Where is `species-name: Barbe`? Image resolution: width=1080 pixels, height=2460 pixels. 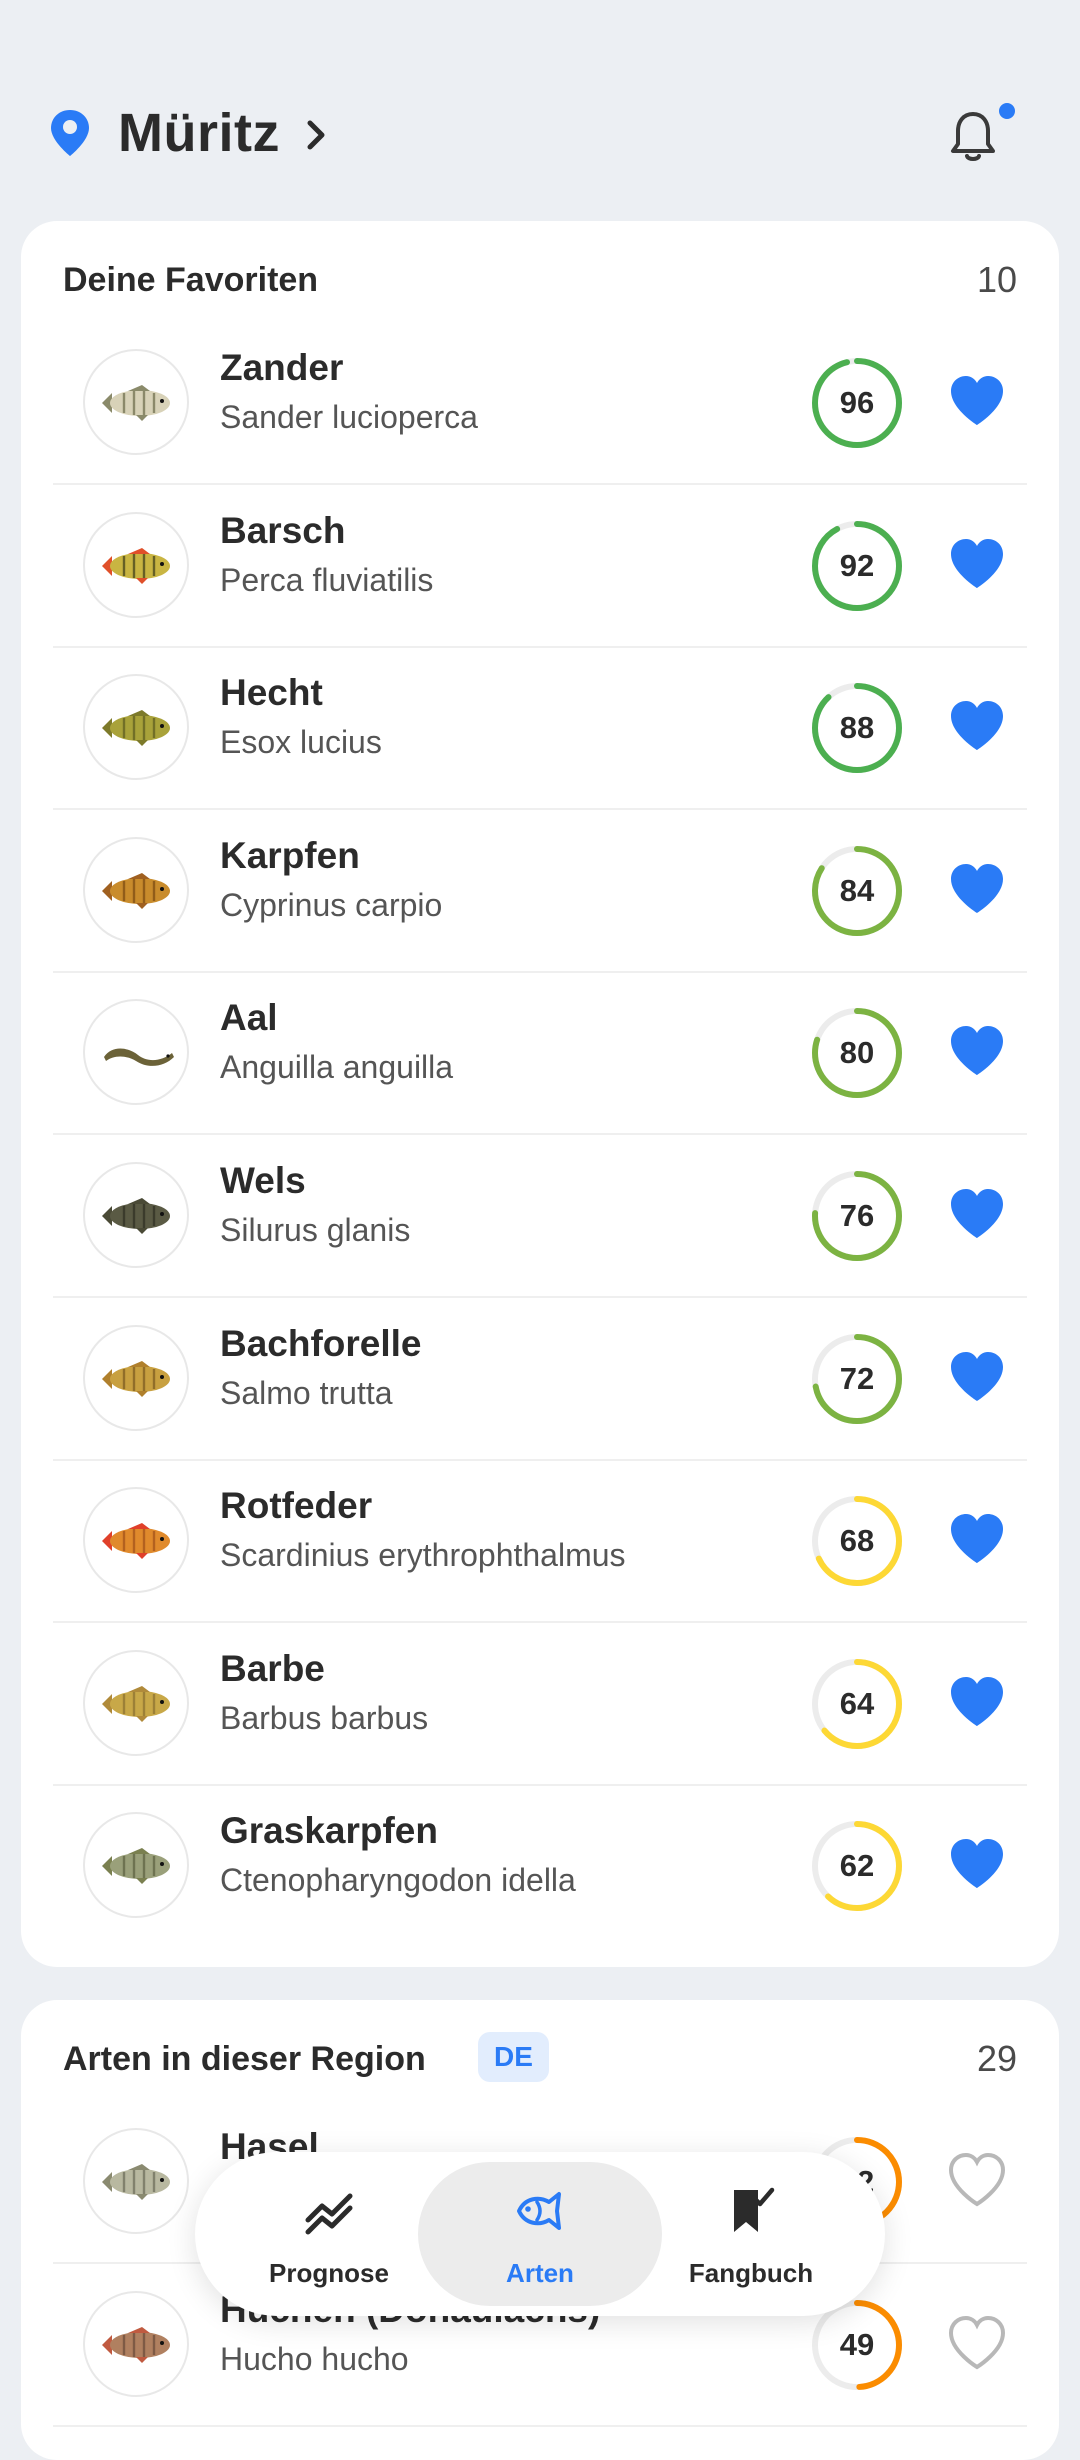
species-name: Barbe is located at coordinates (272, 1668).